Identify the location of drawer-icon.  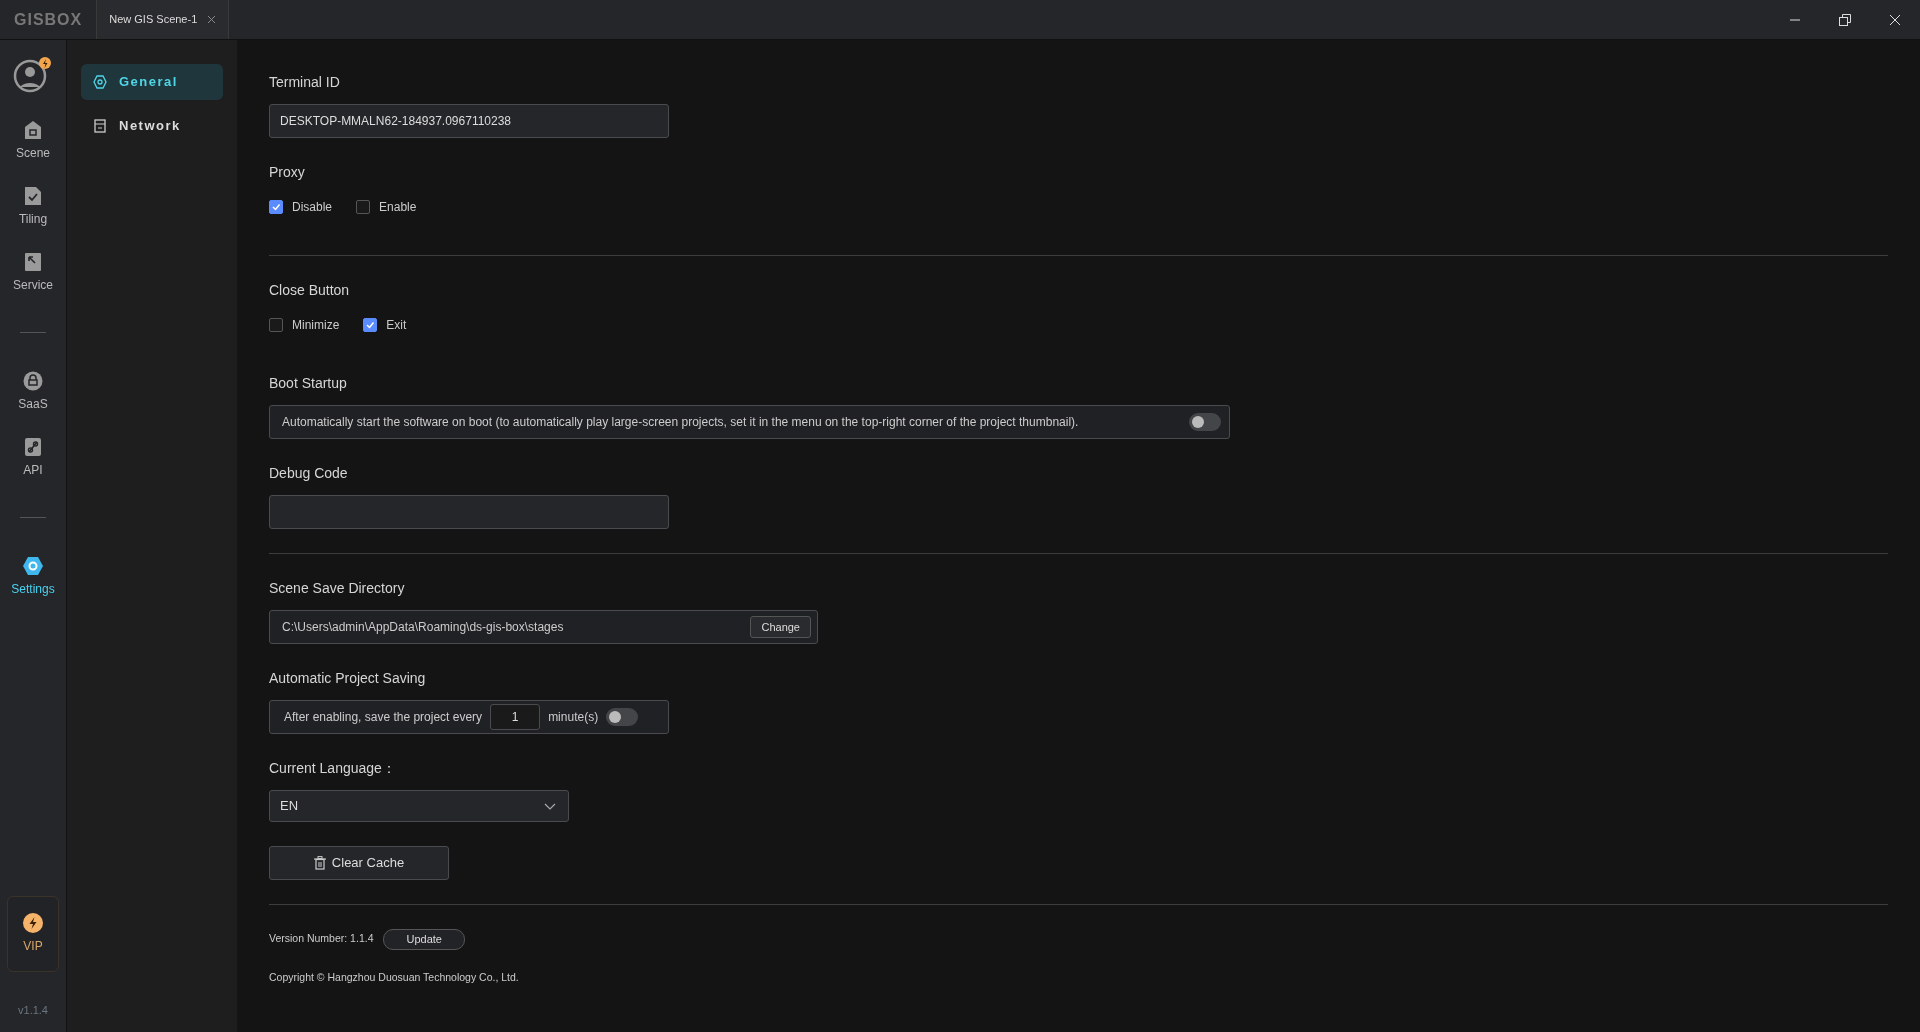
(100, 126).